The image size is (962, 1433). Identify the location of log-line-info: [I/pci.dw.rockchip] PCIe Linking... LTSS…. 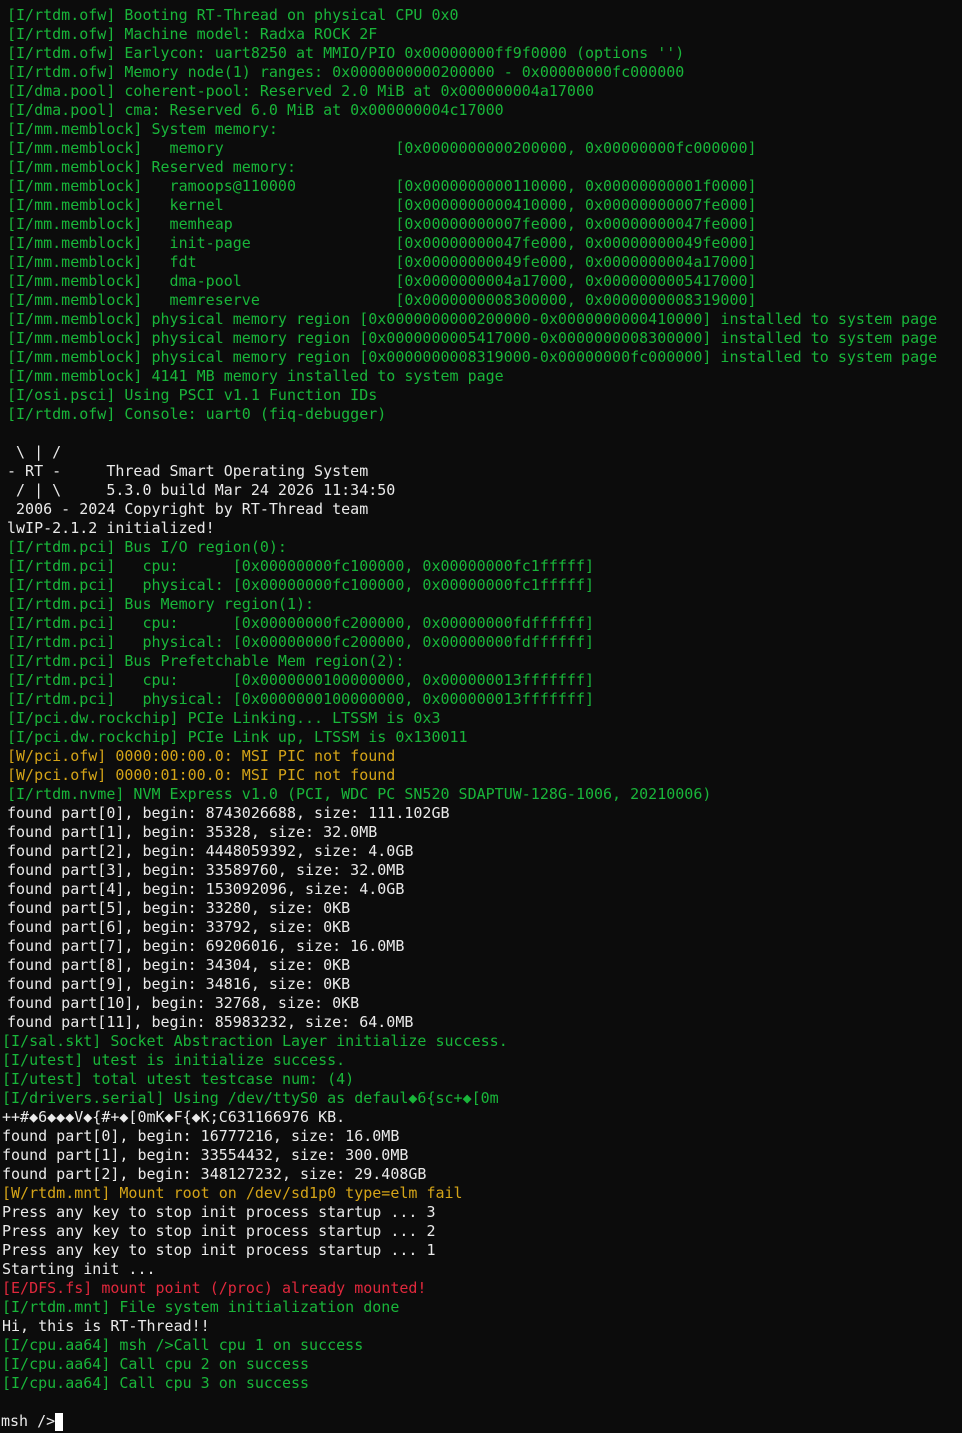
(224, 718).